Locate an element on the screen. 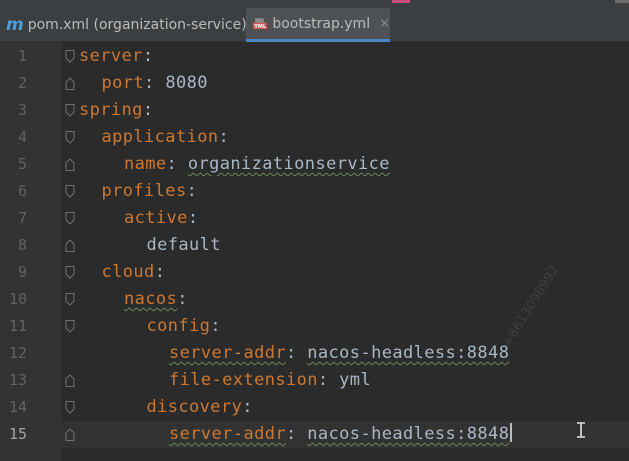 The image size is (629, 461). code-line: 6 profiles: is located at coordinates (314, 191).